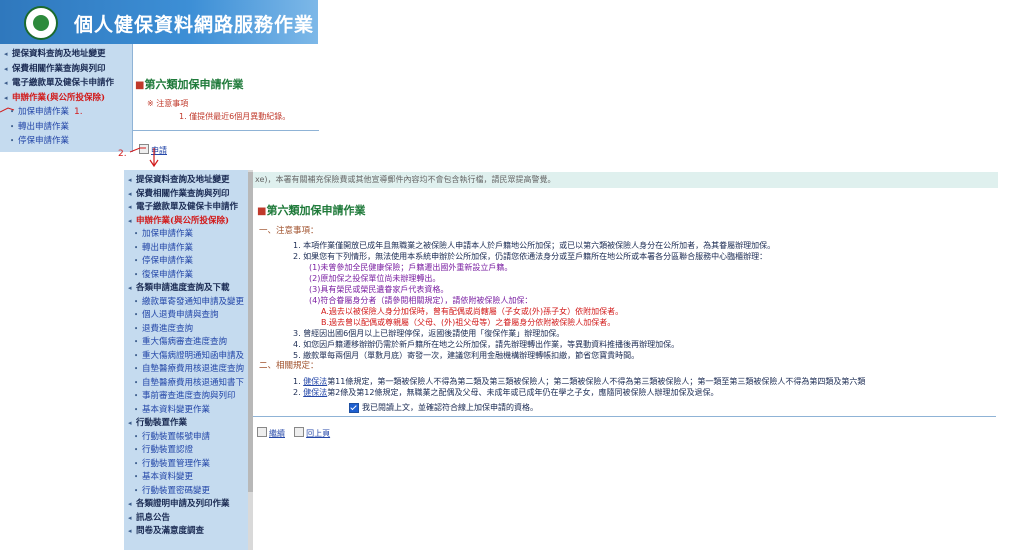 The width and height of the screenshot is (1024, 557). I want to click on sidebar-item-label: 訊息公告, so click(153, 517).